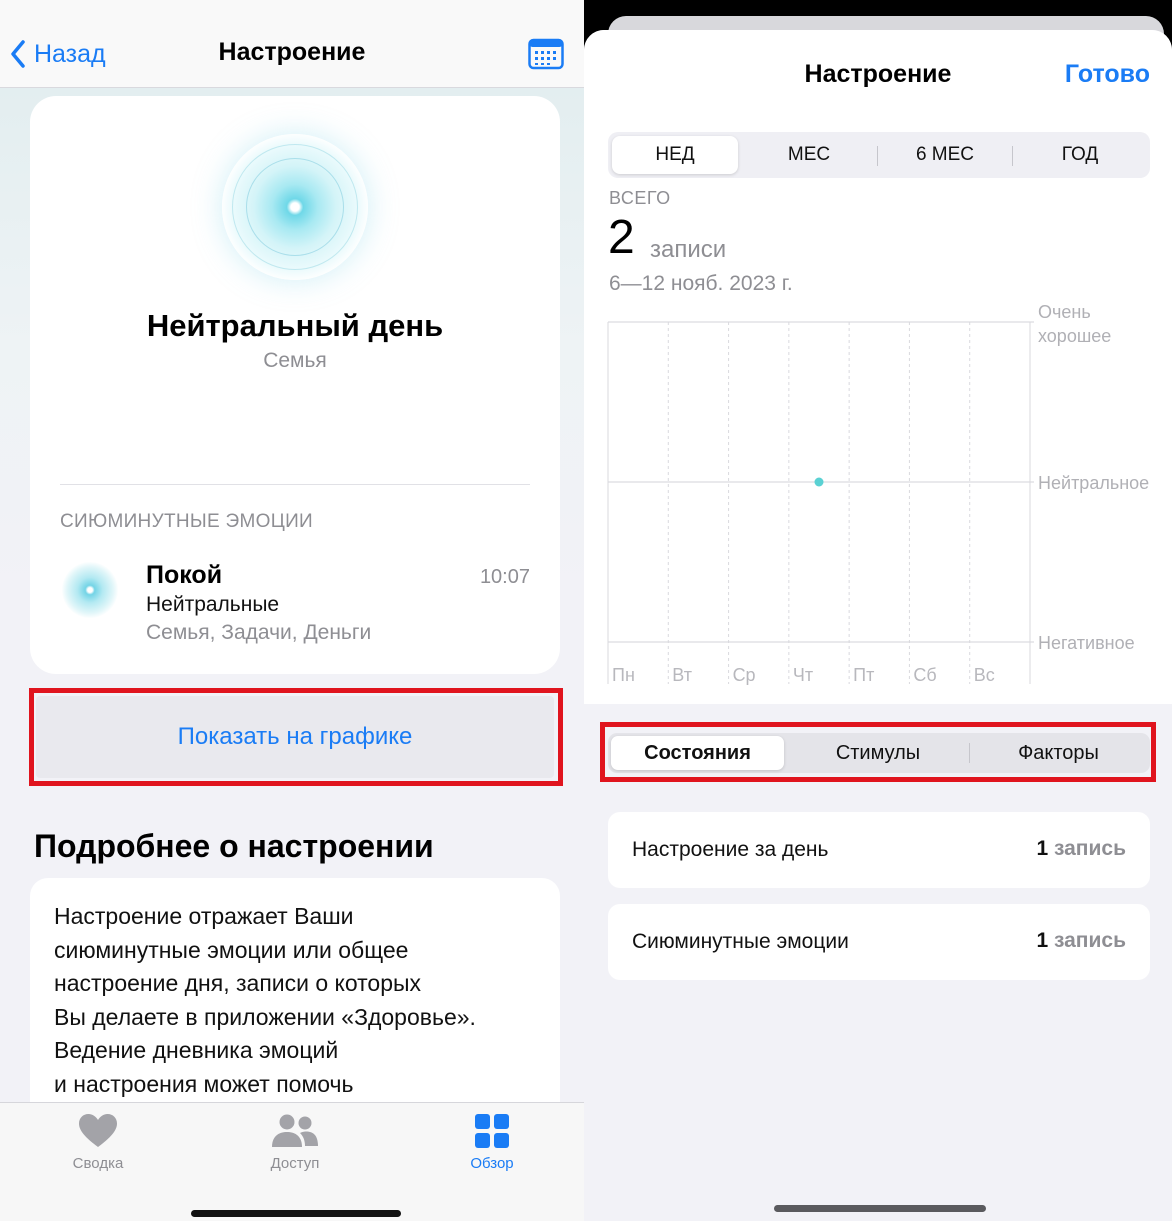 This screenshot has width=1172, height=1221. I want to click on done-button: Готово, so click(1107, 74).